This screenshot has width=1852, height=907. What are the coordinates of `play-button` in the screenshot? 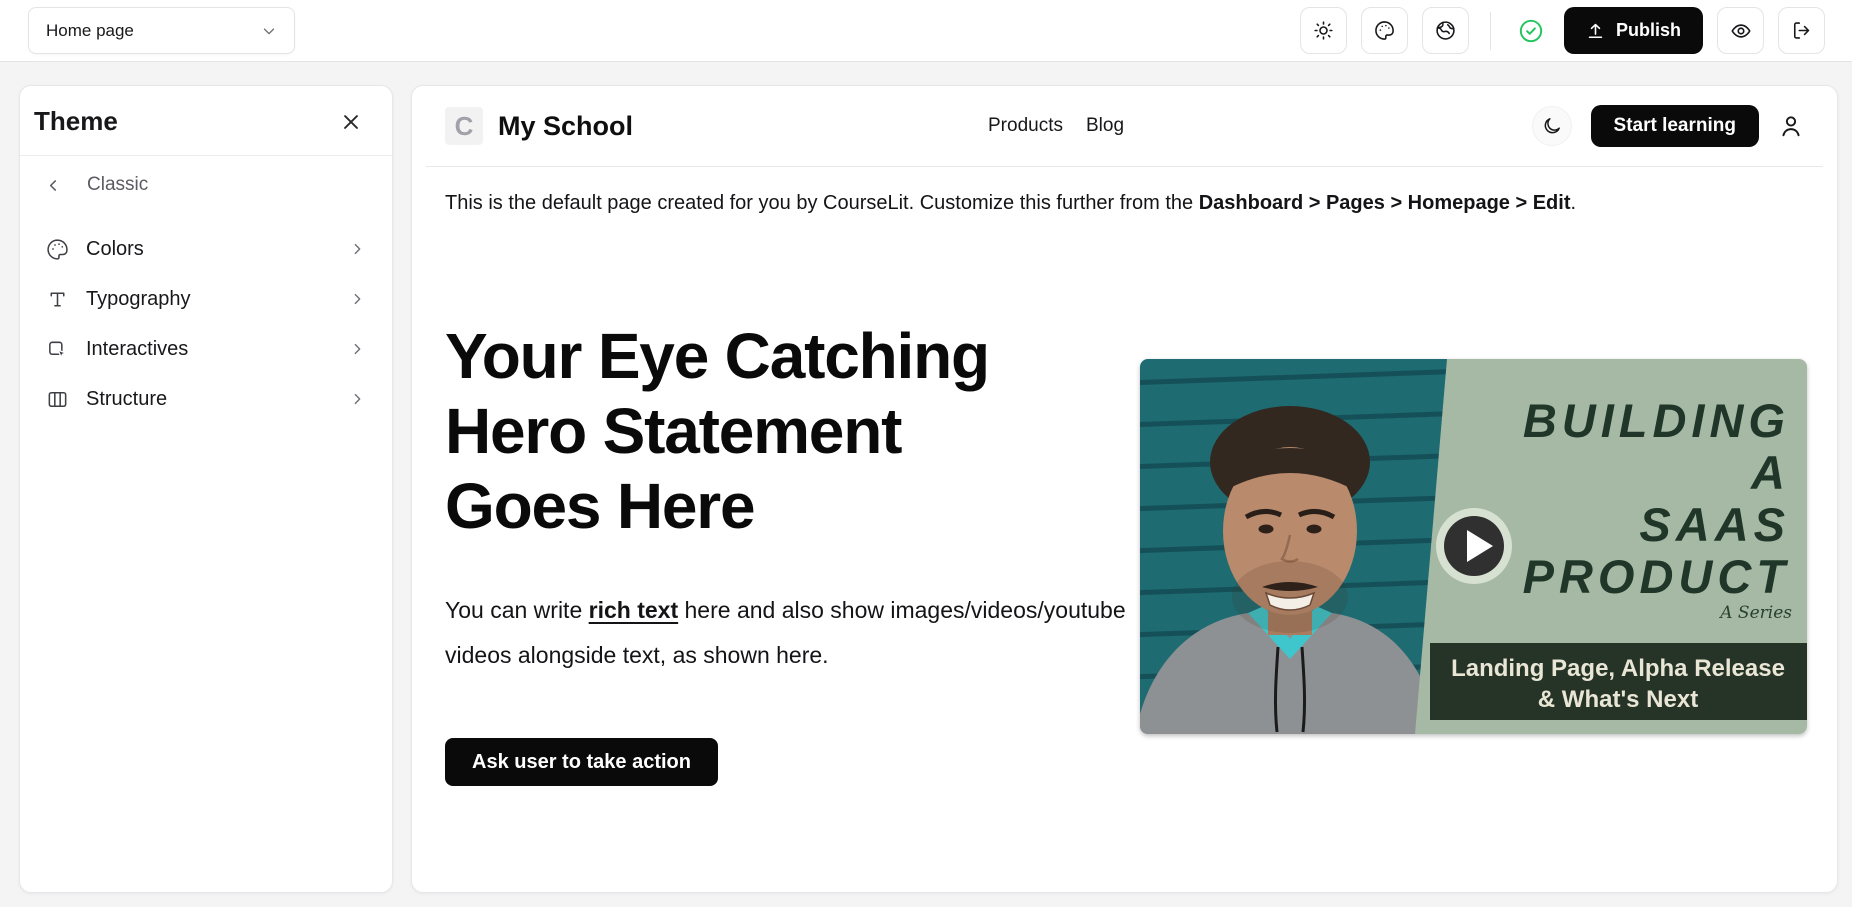 It's located at (1474, 546).